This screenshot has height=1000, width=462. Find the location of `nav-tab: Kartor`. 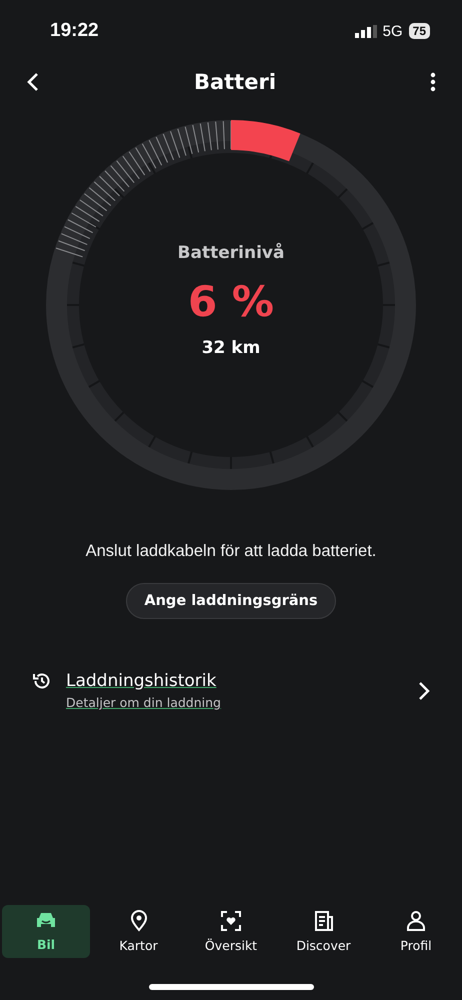

nav-tab: Kartor is located at coordinates (138, 931).